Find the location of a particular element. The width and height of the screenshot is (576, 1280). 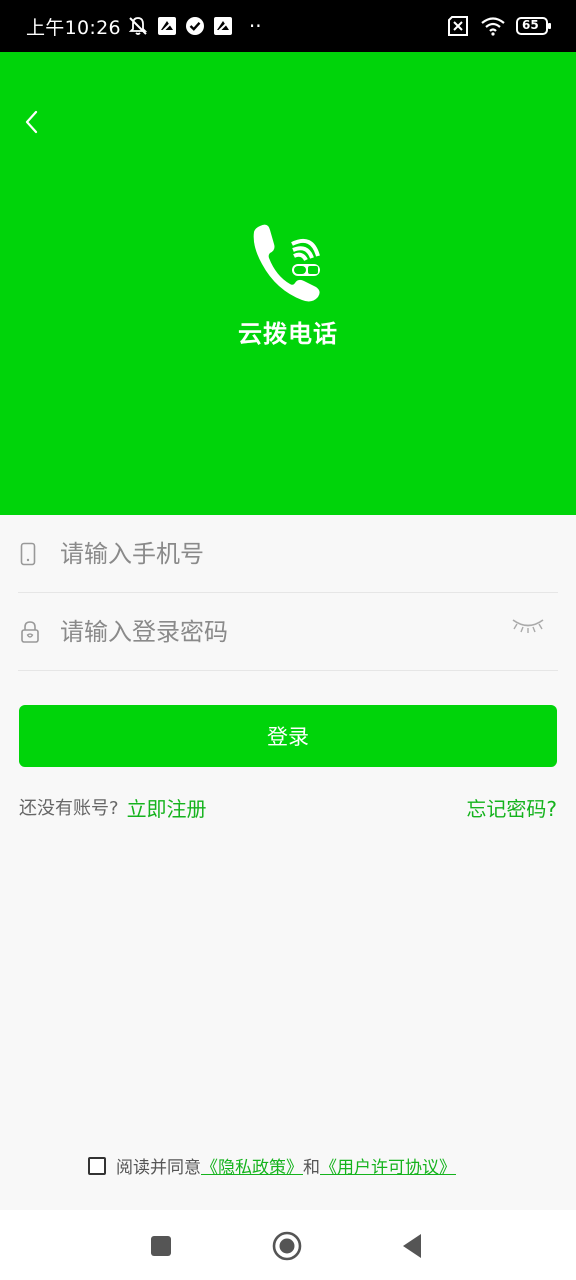

home-icon is located at coordinates (287, 1246).